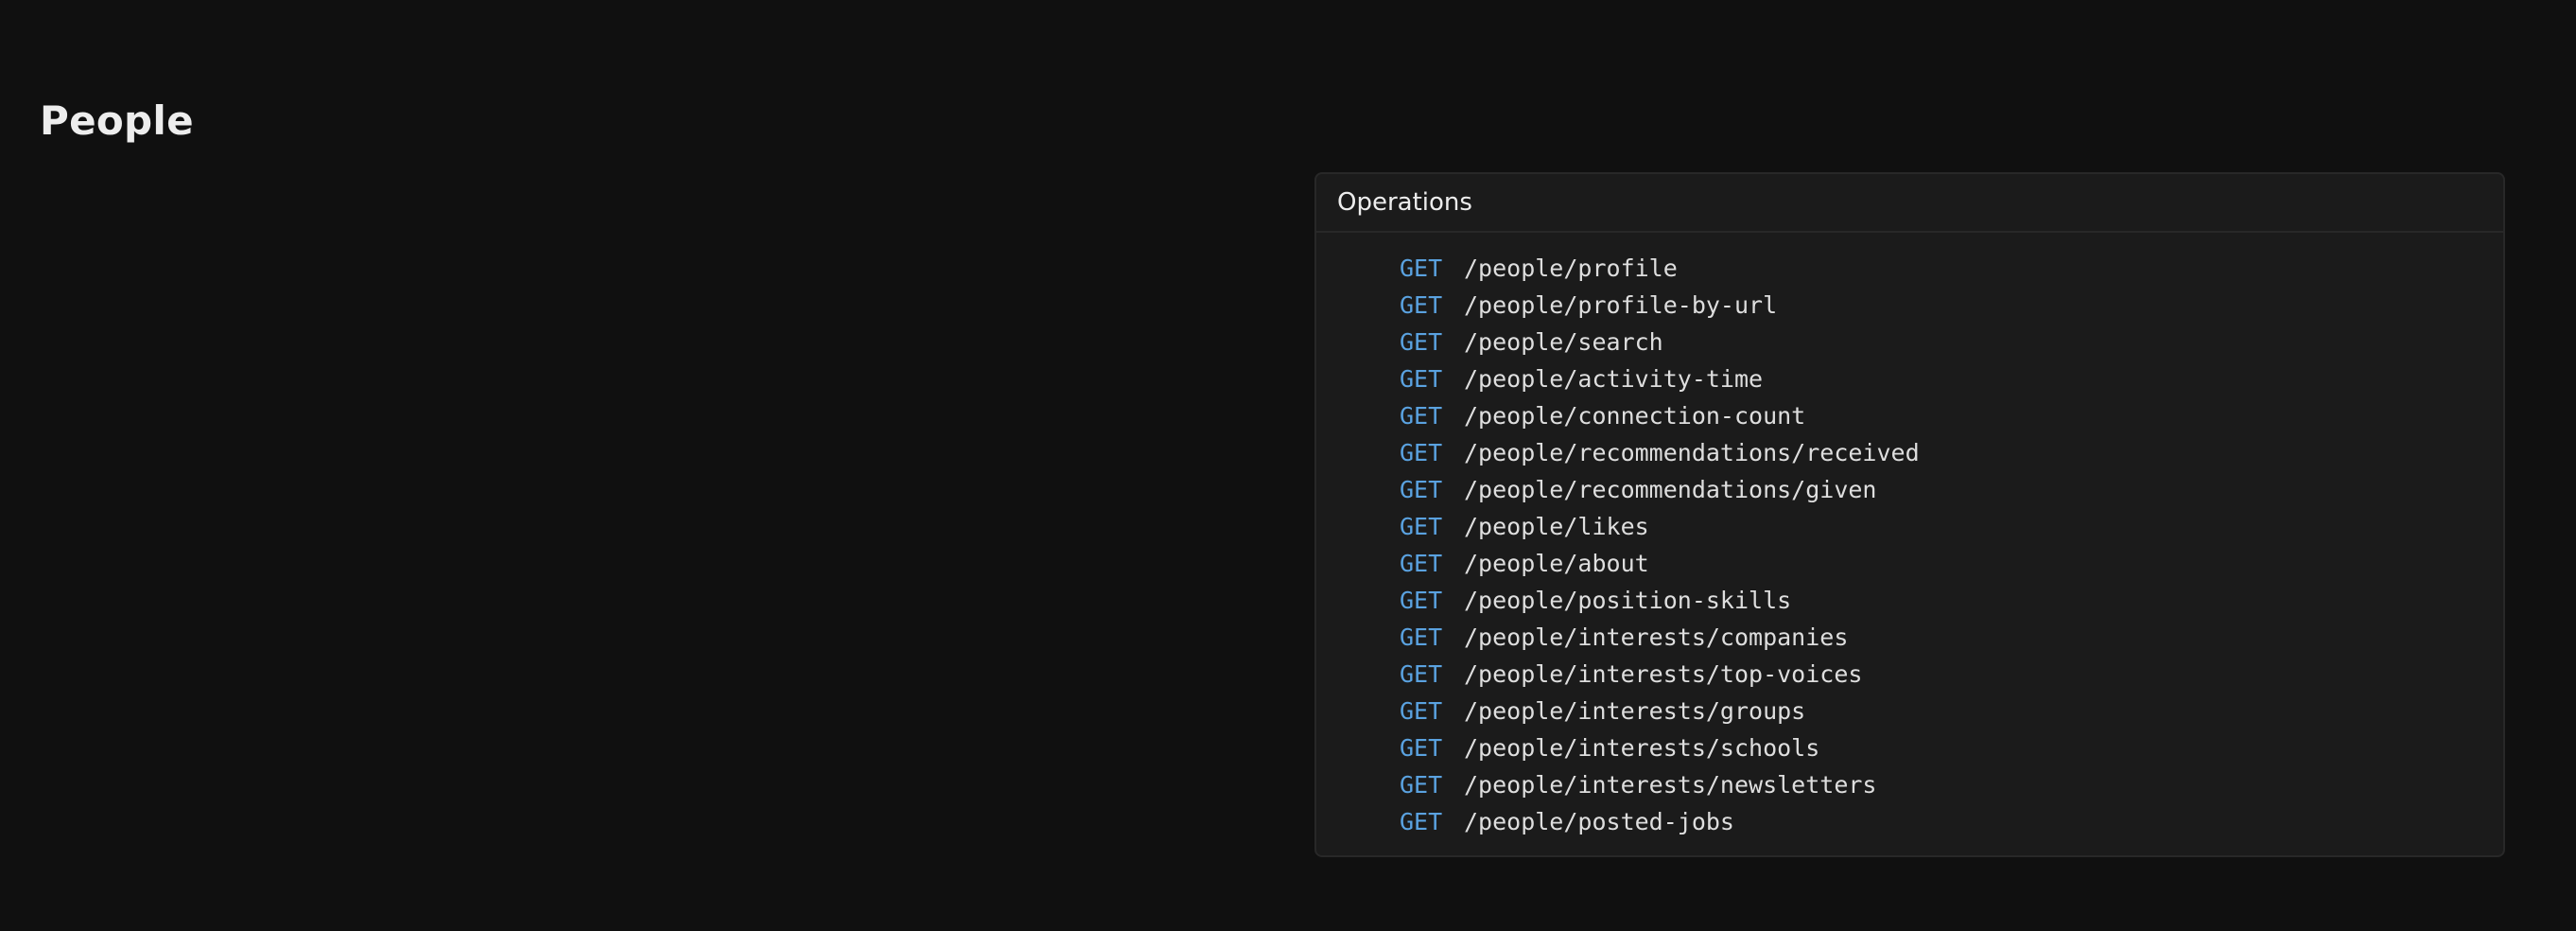 This screenshot has width=2576, height=931. I want to click on endpoint-path: /people/interests/companies, so click(1656, 637).